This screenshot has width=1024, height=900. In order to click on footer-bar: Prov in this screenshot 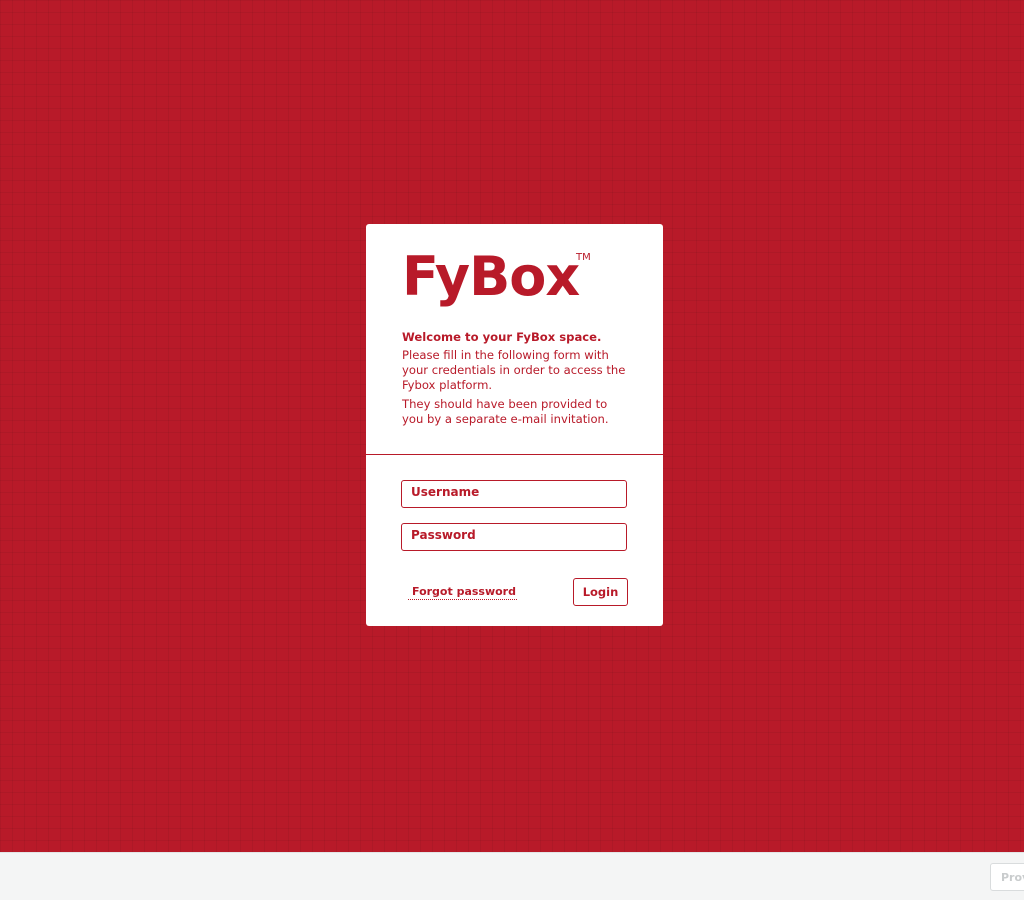, I will do `click(512, 876)`.